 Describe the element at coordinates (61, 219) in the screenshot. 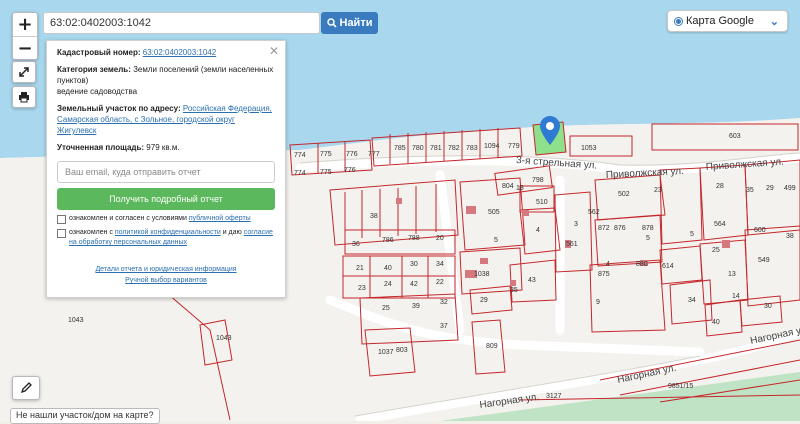

I see `offer-checkbox` at that location.